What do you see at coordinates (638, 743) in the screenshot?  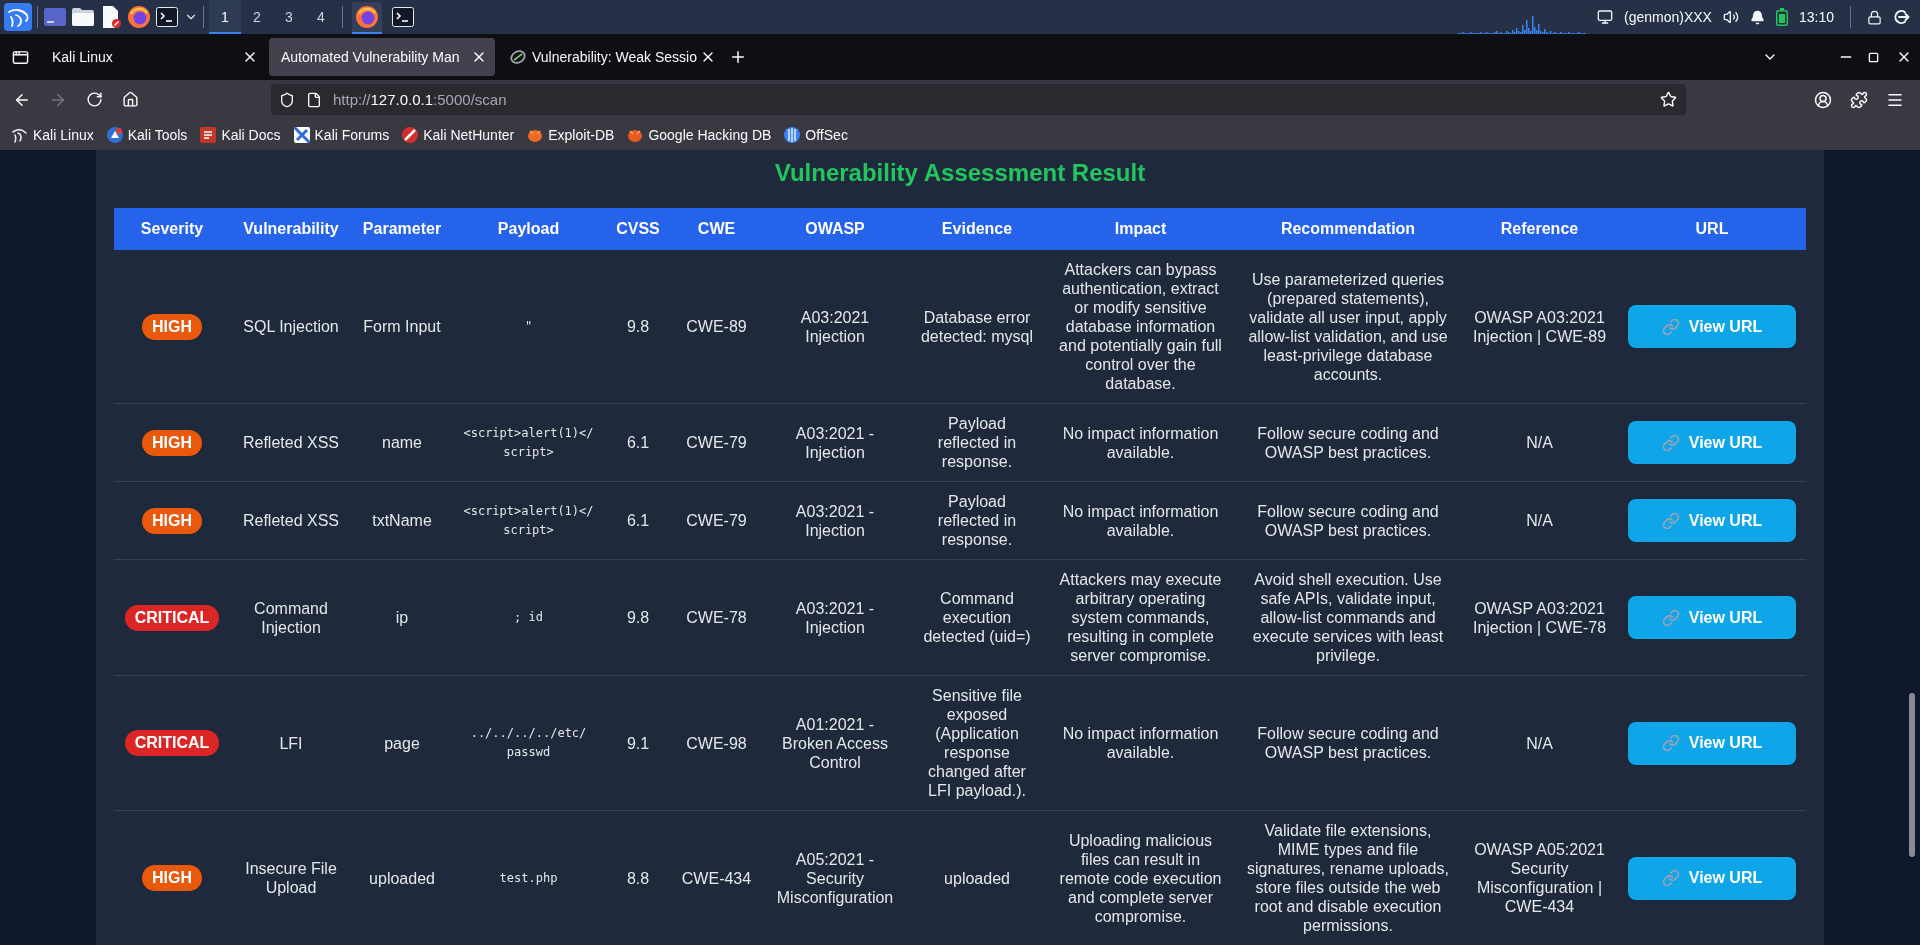 I see `cvss-score: 9.1` at bounding box center [638, 743].